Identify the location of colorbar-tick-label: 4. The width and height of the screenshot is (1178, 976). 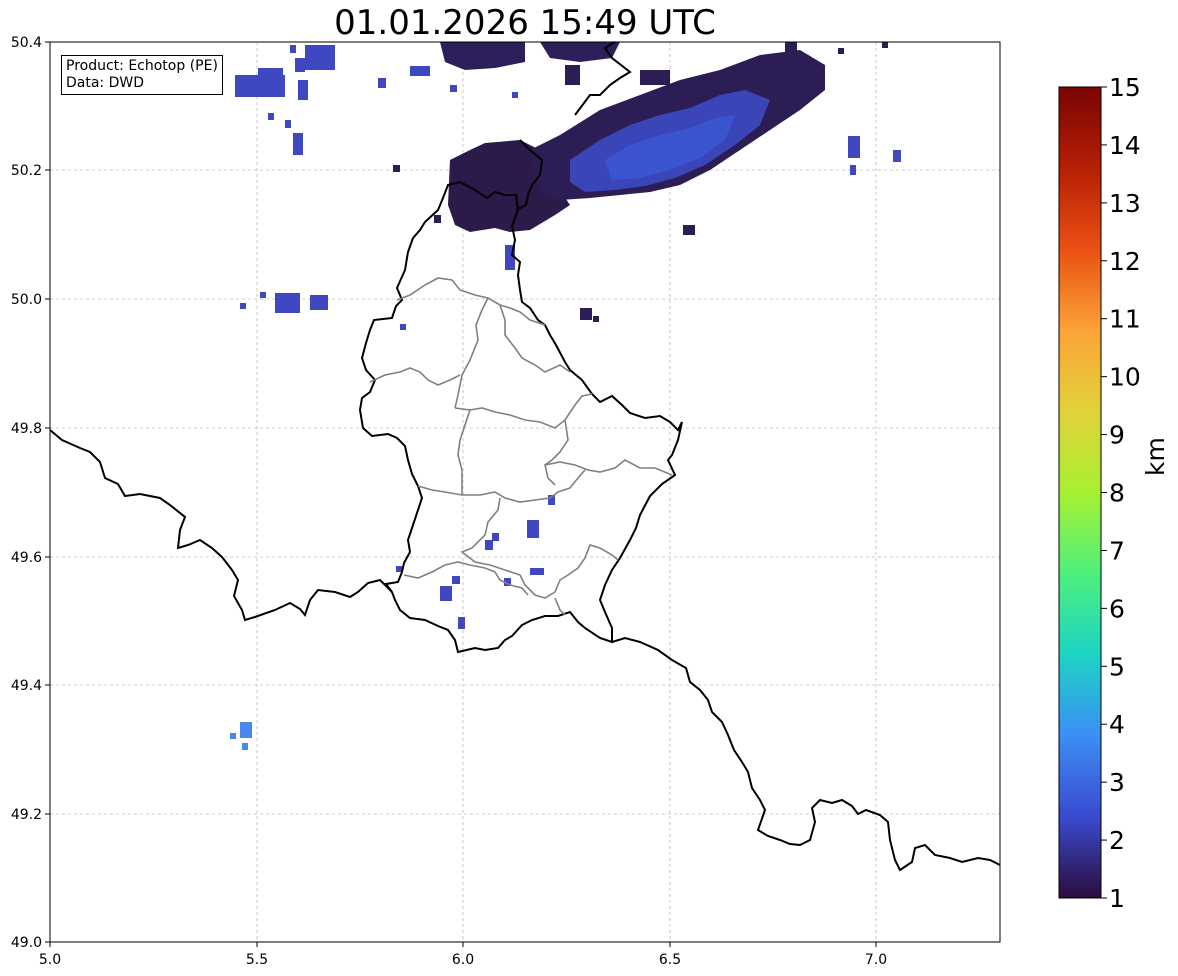
(1117, 724).